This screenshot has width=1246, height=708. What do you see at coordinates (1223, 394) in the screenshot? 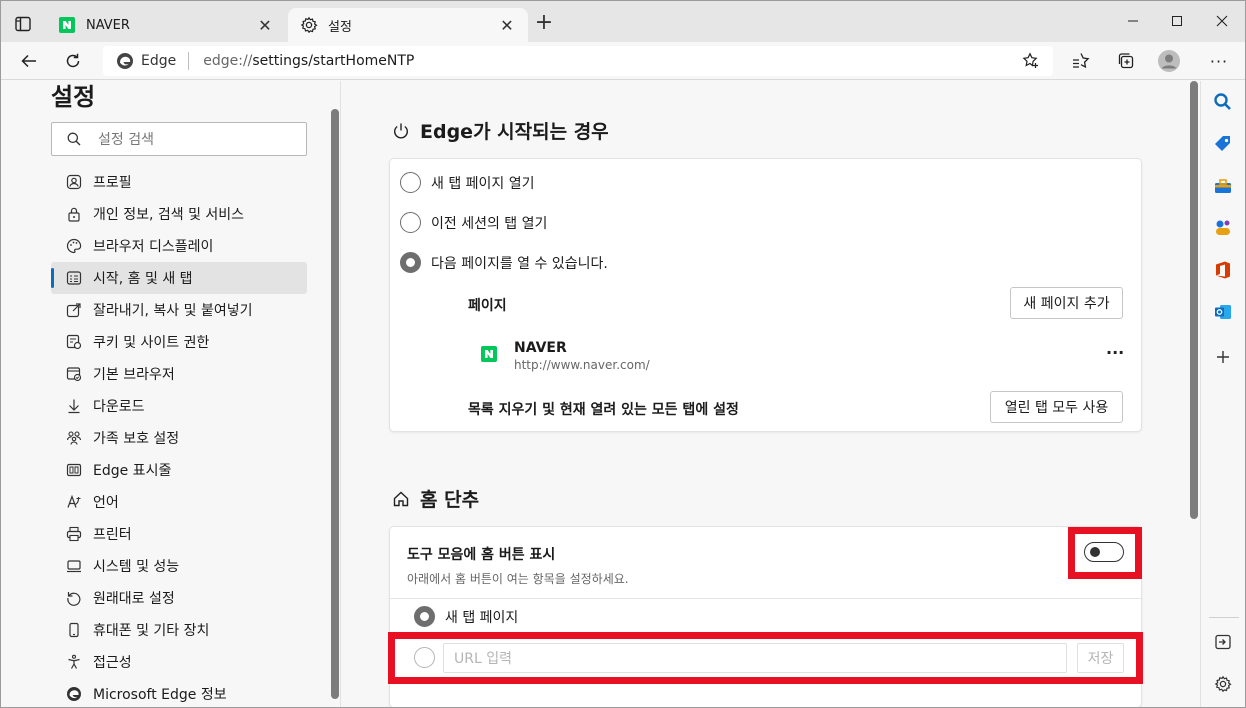
I see `edge-sidebar` at bounding box center [1223, 394].